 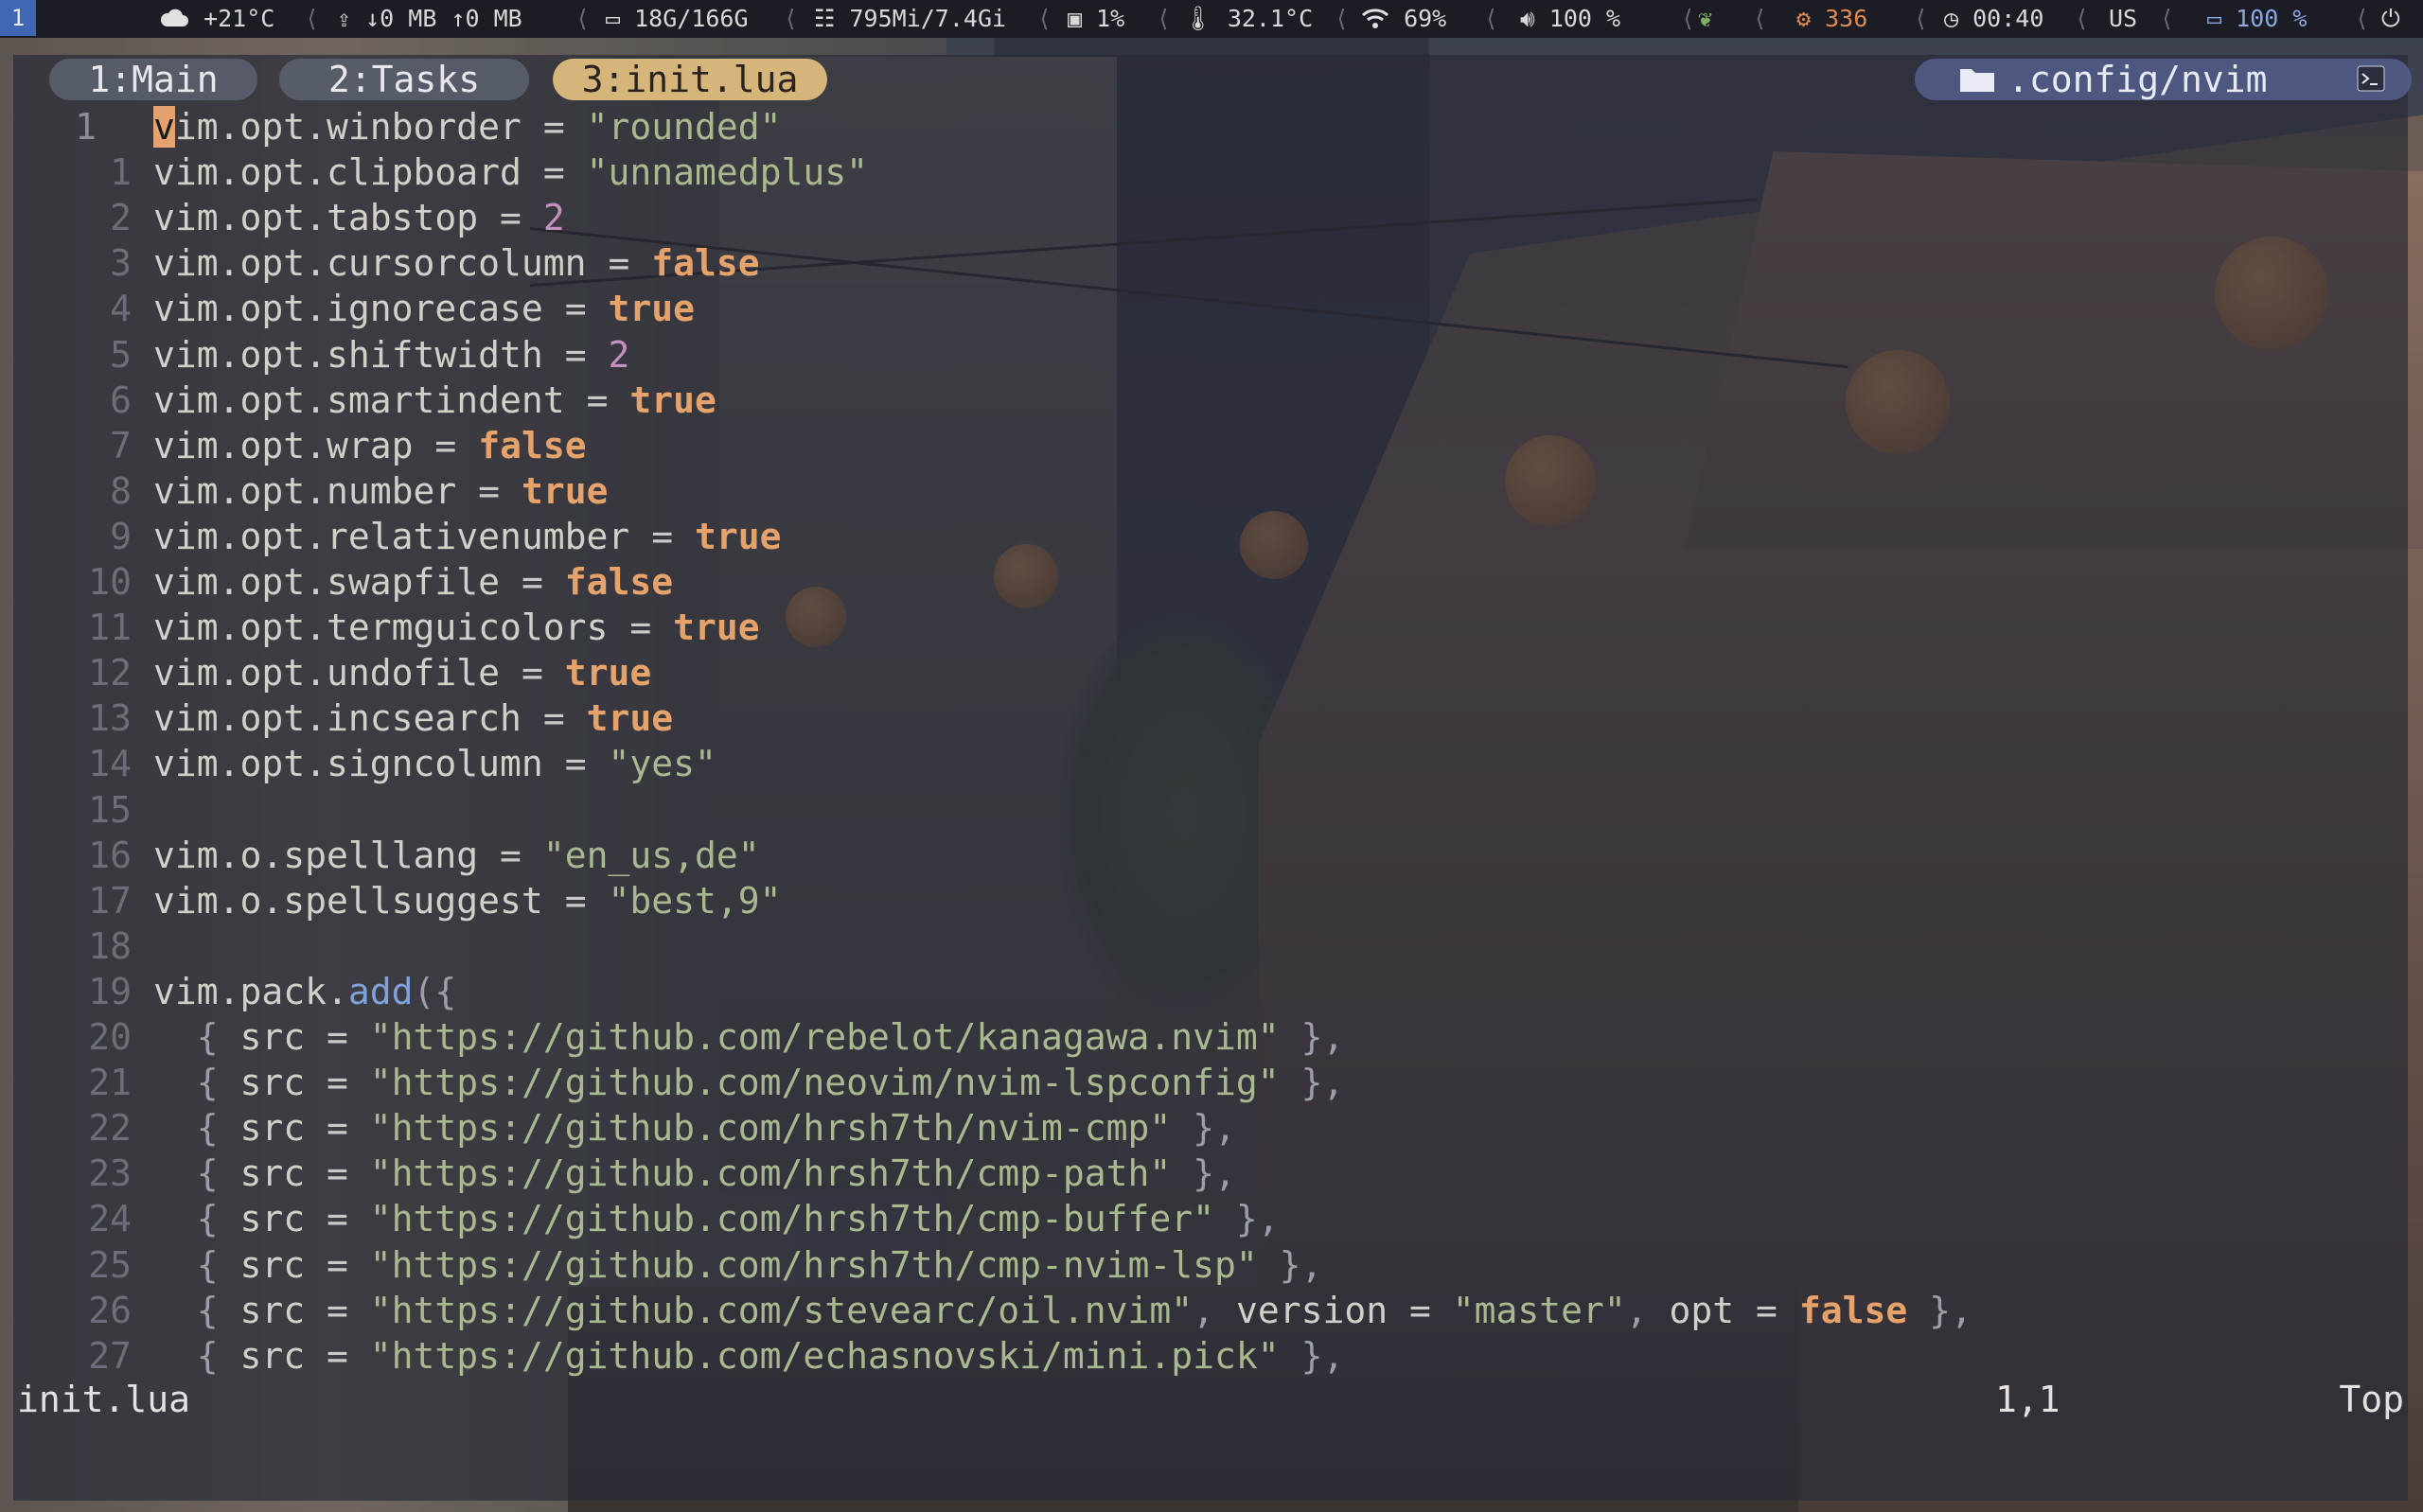 What do you see at coordinates (759, 1173) in the screenshot?
I see `code-token: "https://github.com/hrsh7th/cmp-path"` at bounding box center [759, 1173].